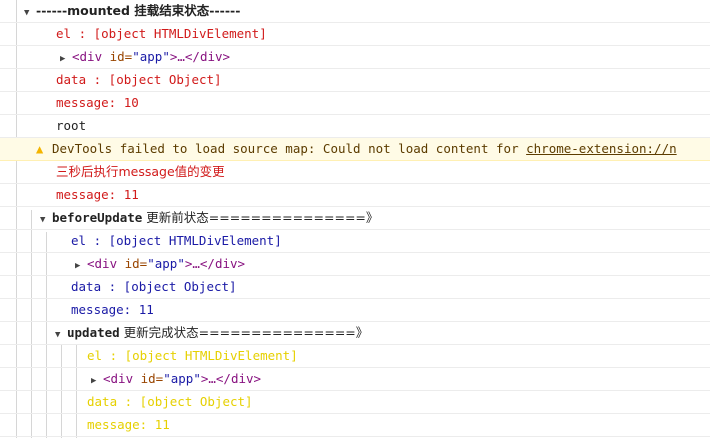  What do you see at coordinates (355, 172) in the screenshot?
I see `console-message: 三秒后执行message值的变更` at bounding box center [355, 172].